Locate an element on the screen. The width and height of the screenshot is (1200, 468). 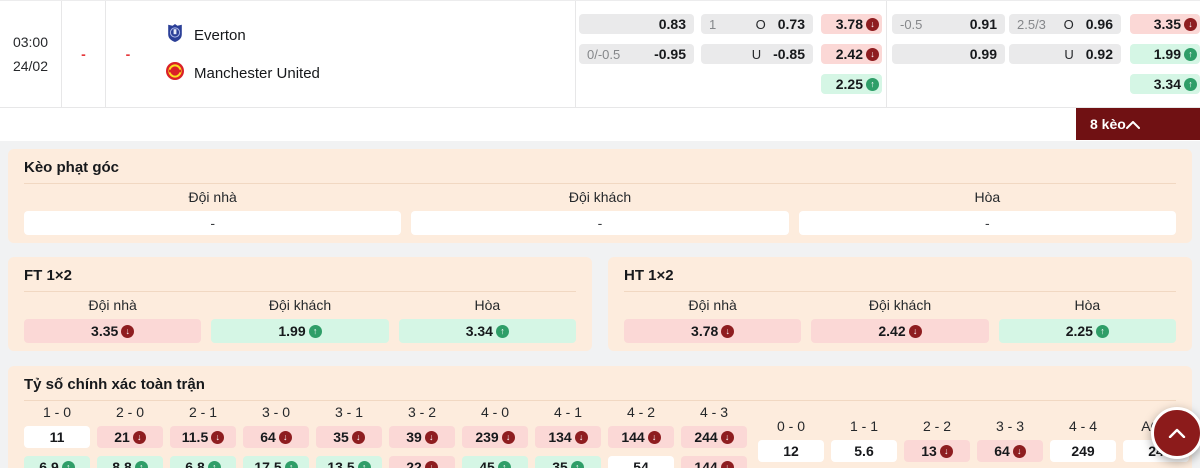
odd-cell: 17.5 ↑ is located at coordinates (276, 462).